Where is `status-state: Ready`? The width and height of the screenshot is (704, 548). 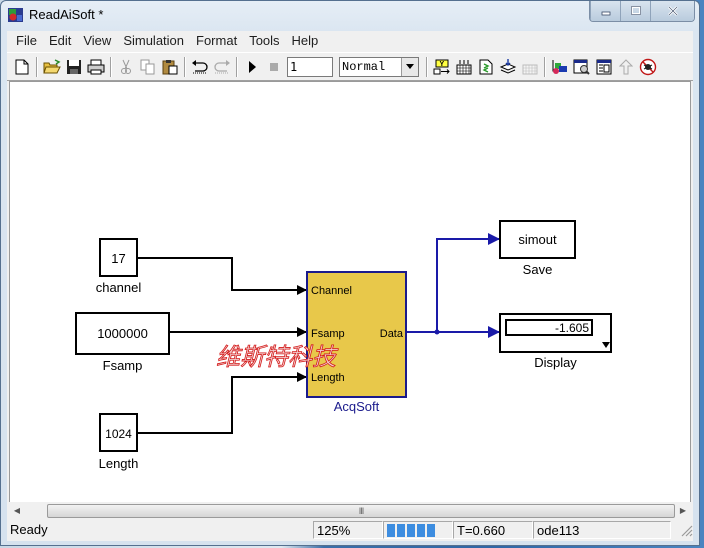
status-state: Ready is located at coordinates (29, 529).